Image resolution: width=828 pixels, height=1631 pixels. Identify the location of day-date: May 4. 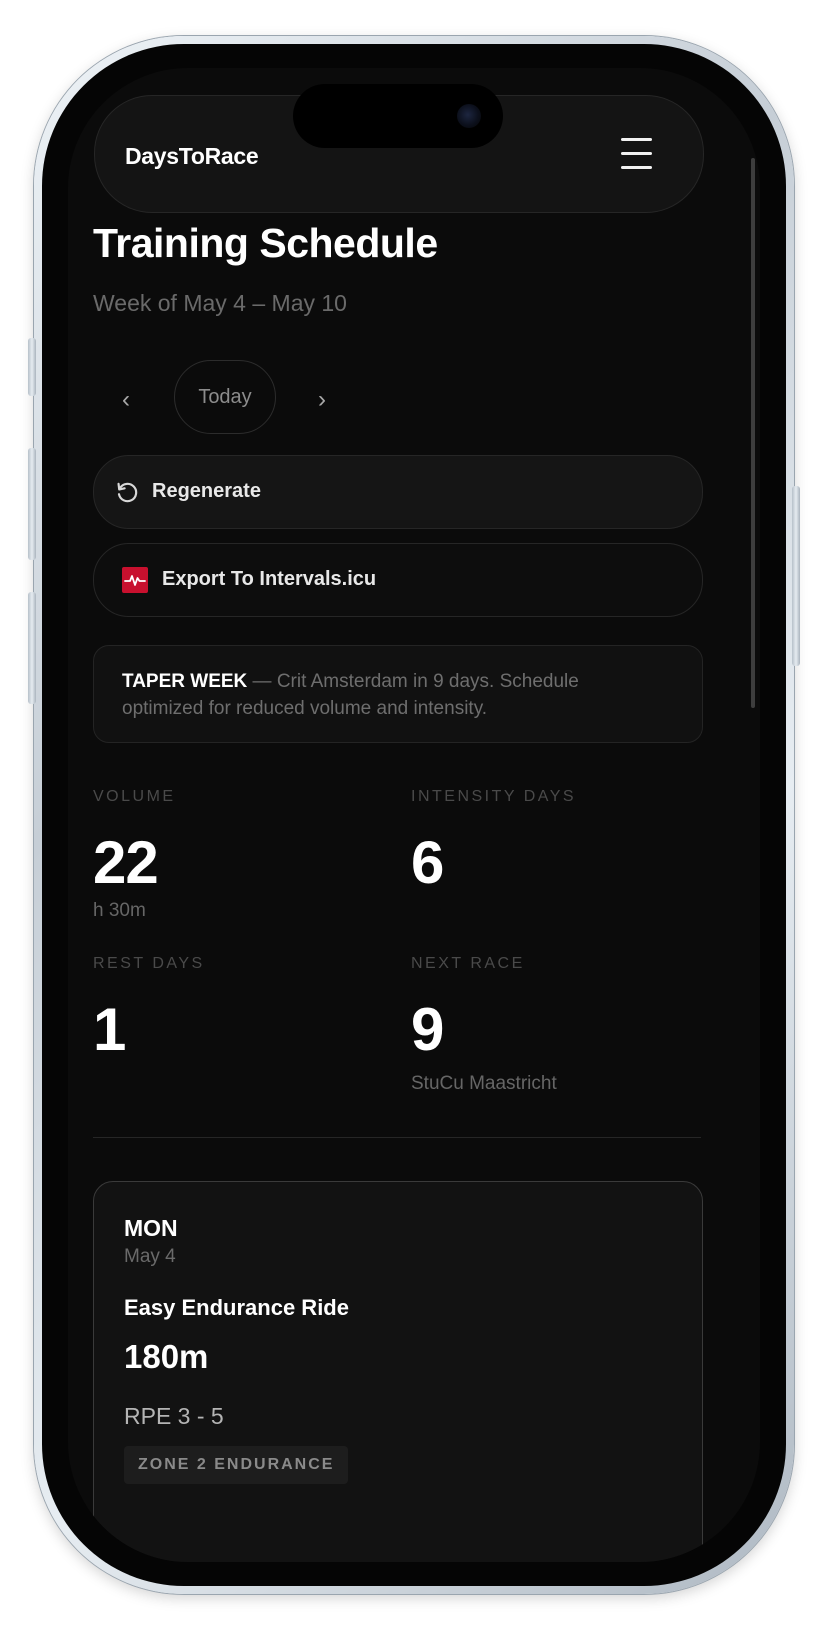
(150, 1256).